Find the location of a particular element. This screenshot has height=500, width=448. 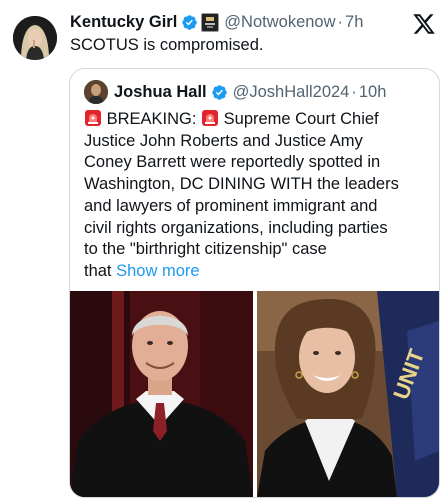

quote-post-time: 10h is located at coordinates (373, 92).